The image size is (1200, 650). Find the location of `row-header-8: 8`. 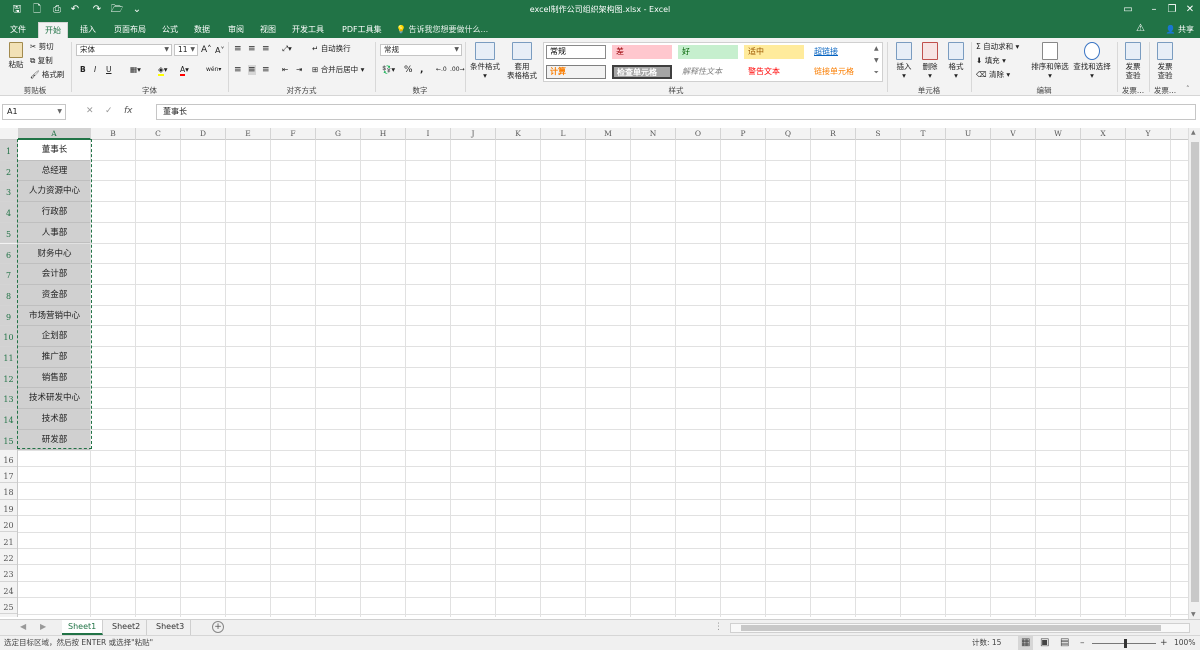

row-header-8: 8 is located at coordinates (8, 295).